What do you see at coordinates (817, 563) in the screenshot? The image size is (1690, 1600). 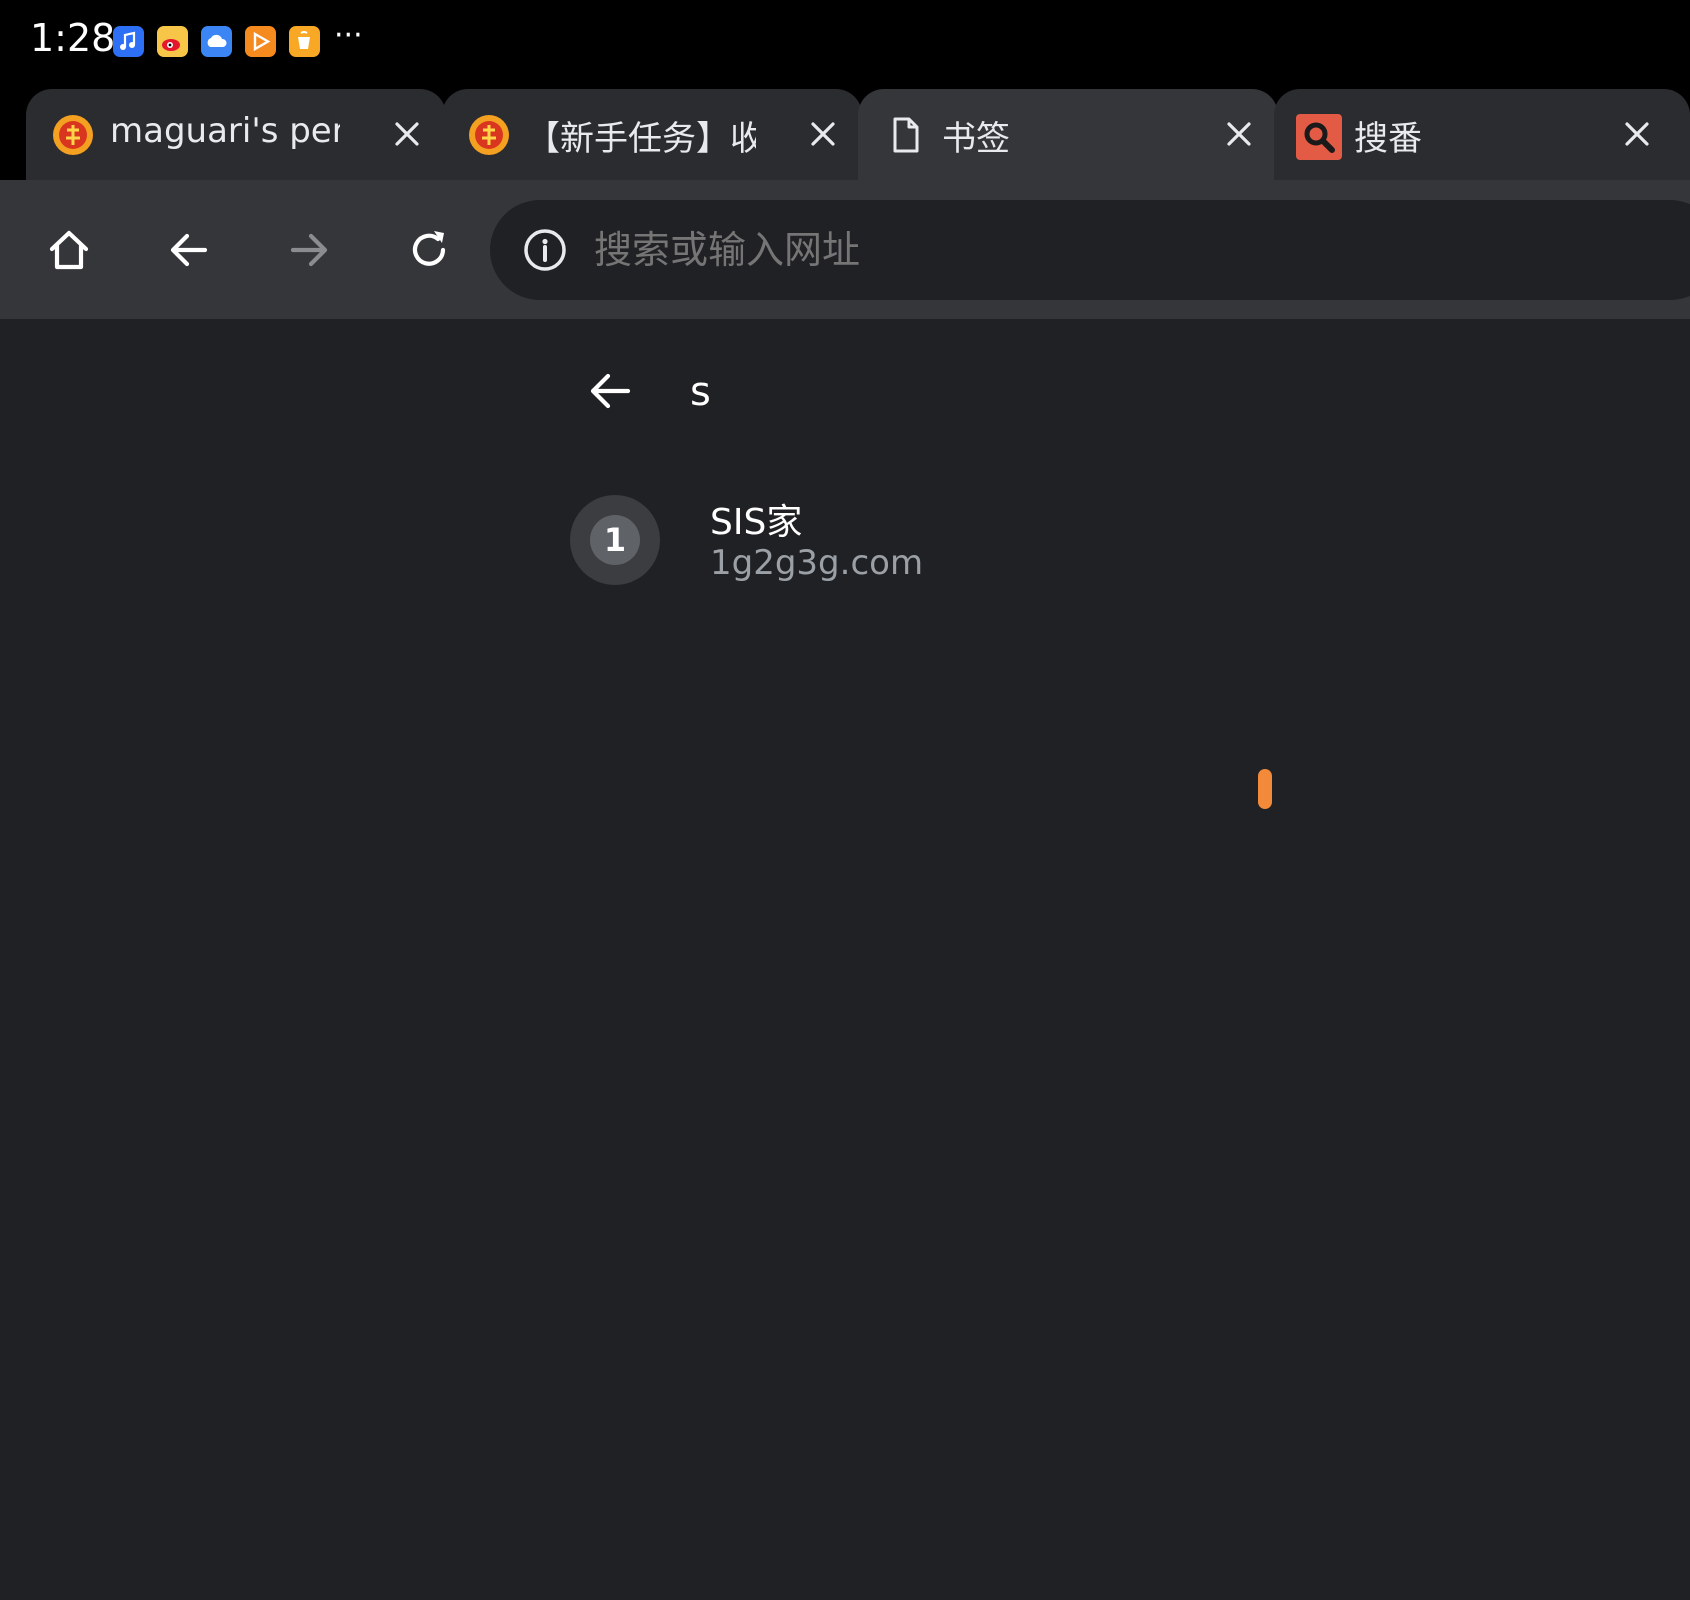 I see `bookmark-url: 1g2g3g.com` at bounding box center [817, 563].